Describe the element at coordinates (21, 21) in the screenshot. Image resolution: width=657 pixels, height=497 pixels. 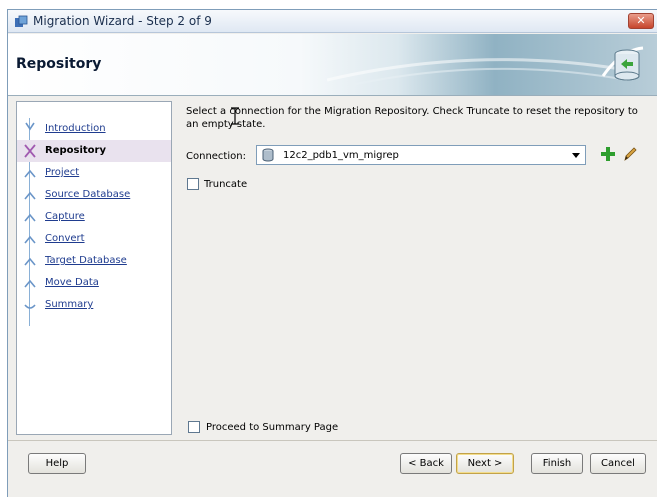
I see `wizard-app-icon` at that location.